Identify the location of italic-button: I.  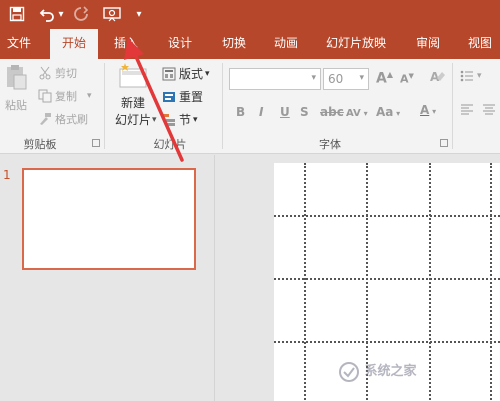
(261, 112).